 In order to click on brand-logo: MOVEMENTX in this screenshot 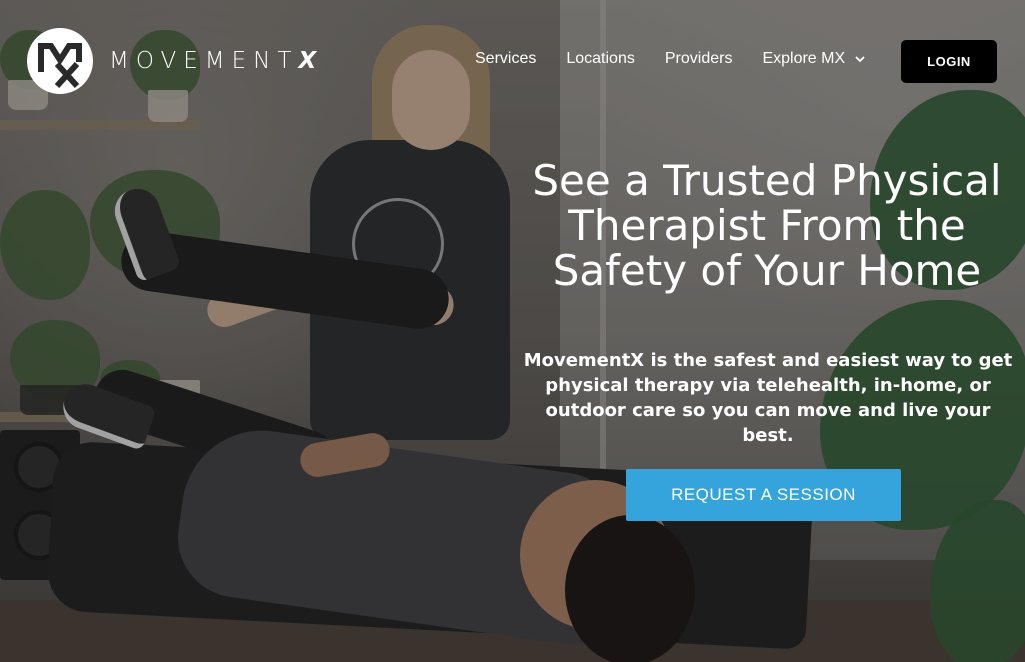, I will do `click(171, 61)`.